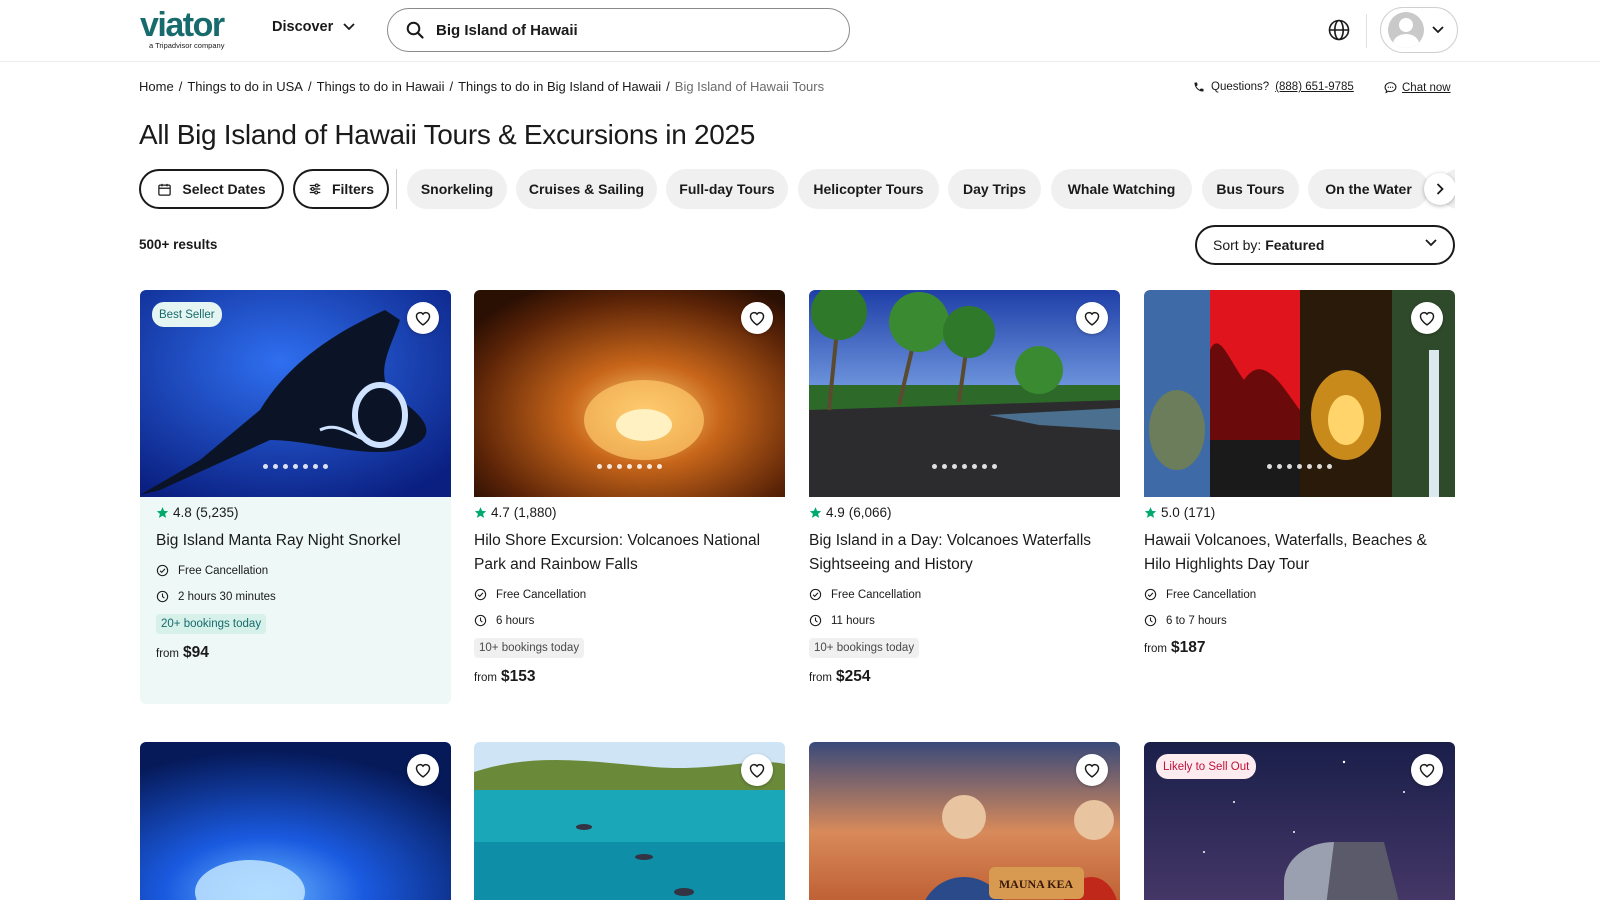 This screenshot has width=1600, height=900. What do you see at coordinates (191, 29) in the screenshot?
I see `viator-logo: viator a Tripadvisor company` at bounding box center [191, 29].